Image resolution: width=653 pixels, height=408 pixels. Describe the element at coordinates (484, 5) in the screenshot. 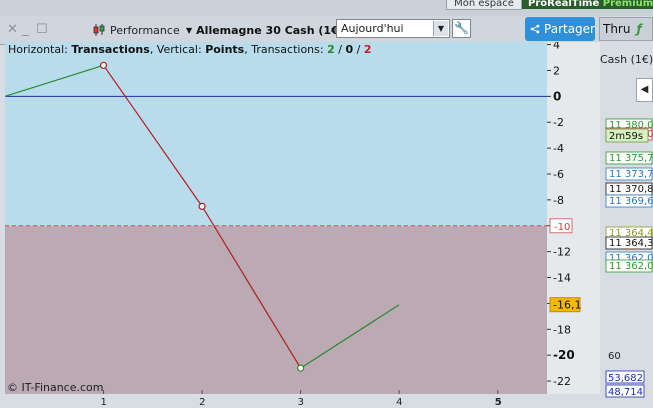

I see `mon-espace-button: Mon espace` at that location.